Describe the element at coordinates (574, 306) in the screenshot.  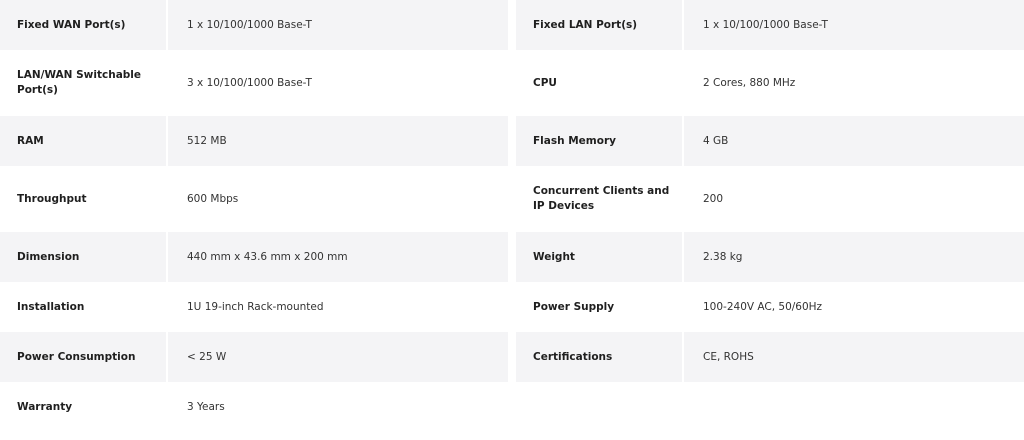
I see `spec-label: Power Supply` at that location.